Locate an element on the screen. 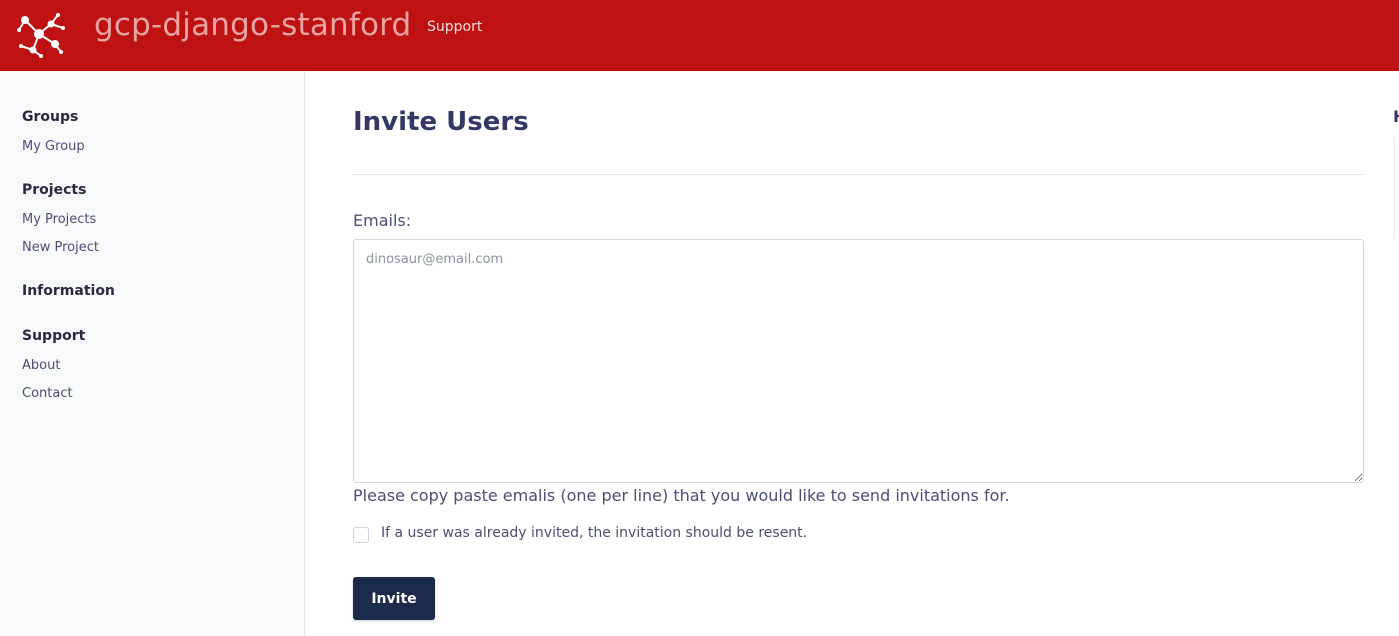 This screenshot has width=1399, height=636. top-navbar: gcp-django-stanford Support is located at coordinates (699, 35).